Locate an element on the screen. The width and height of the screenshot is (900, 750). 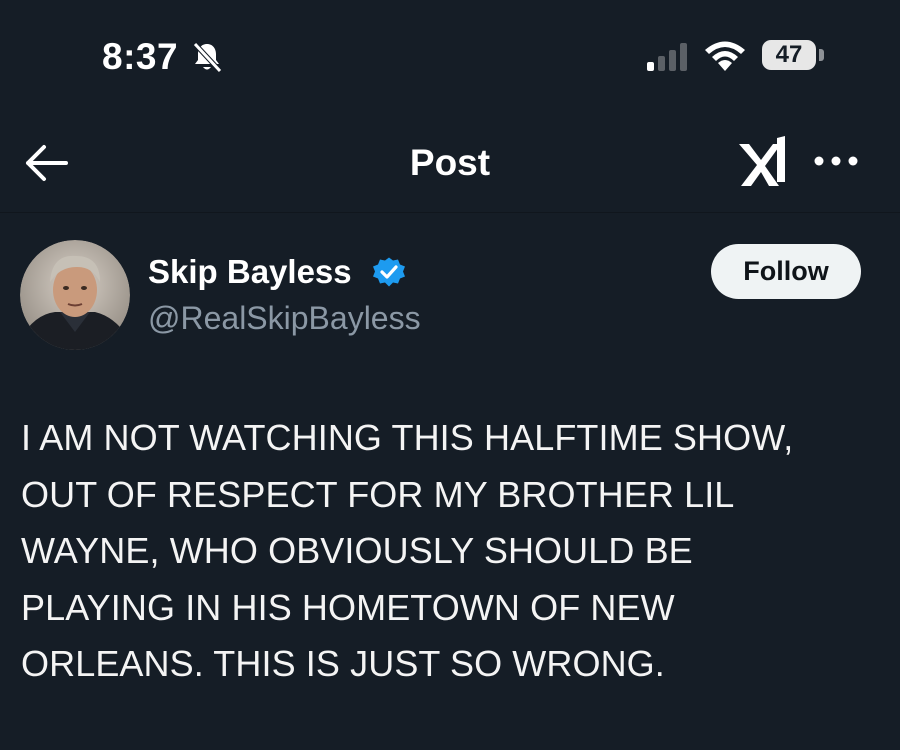
post-text-line: OUT OF RESPECT FOR MY BROTHER LIL is located at coordinates (378, 494).